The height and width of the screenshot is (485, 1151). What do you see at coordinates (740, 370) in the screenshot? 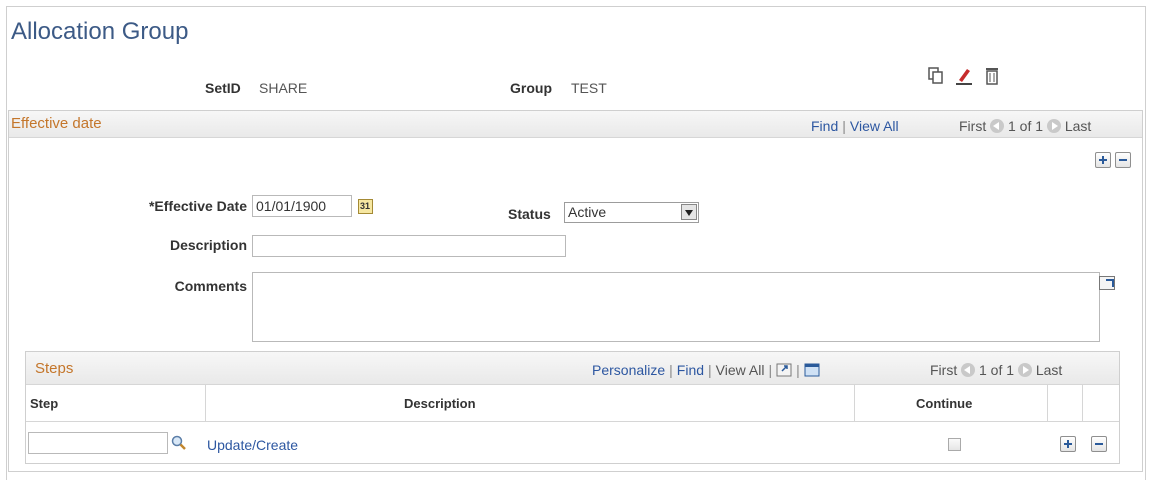
I see `grid-view-all-link: View All` at bounding box center [740, 370].